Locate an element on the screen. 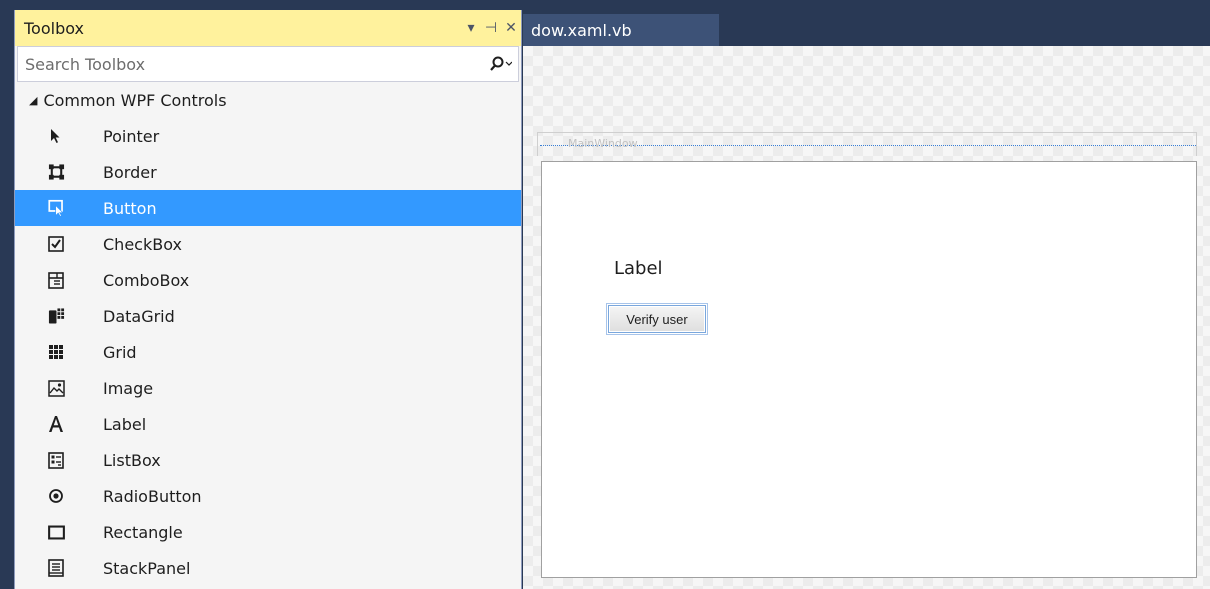  toolbox-item-grid: Grid is located at coordinates (268, 352).